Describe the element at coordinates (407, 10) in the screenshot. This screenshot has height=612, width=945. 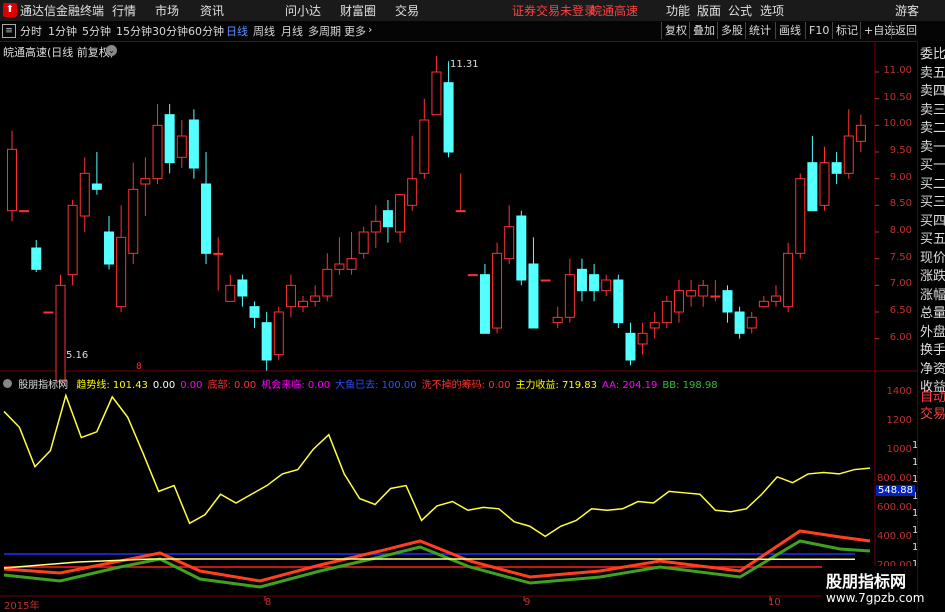
I see `menu-jiaoyi: 交易` at that location.